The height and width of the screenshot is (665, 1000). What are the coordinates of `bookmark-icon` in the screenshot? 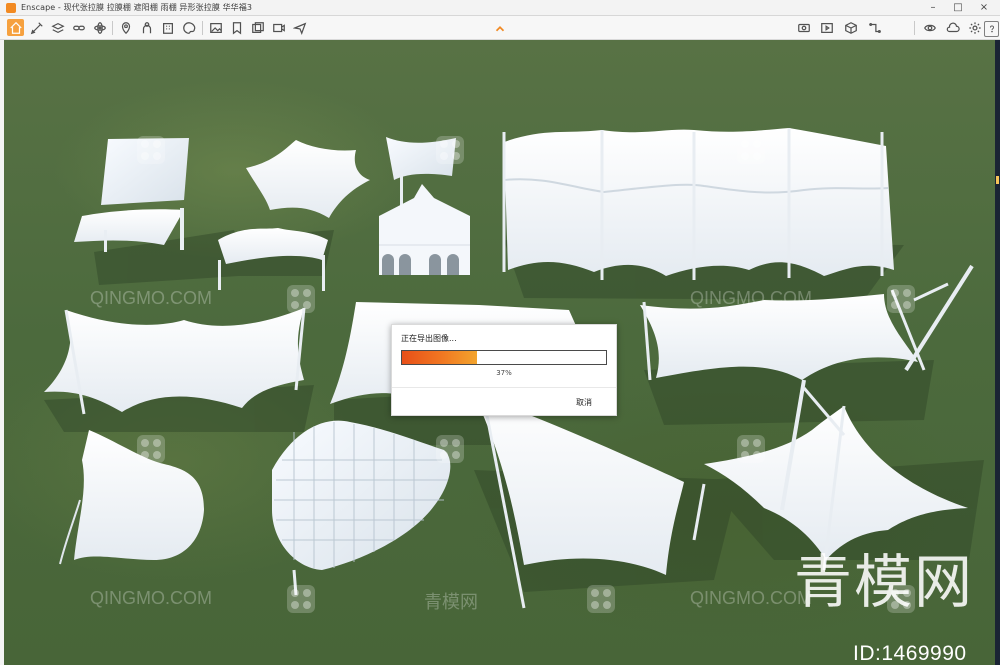 It's located at (236, 27).